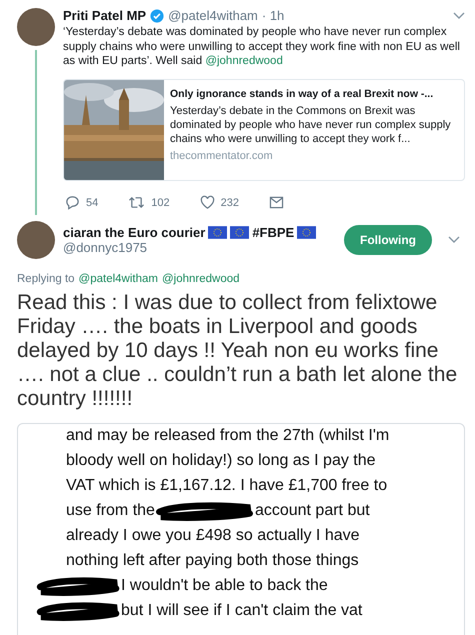 The width and height of the screenshot is (475, 635). What do you see at coordinates (222, 155) in the screenshot?
I see `card-domain: thecommentator.com` at bounding box center [222, 155].